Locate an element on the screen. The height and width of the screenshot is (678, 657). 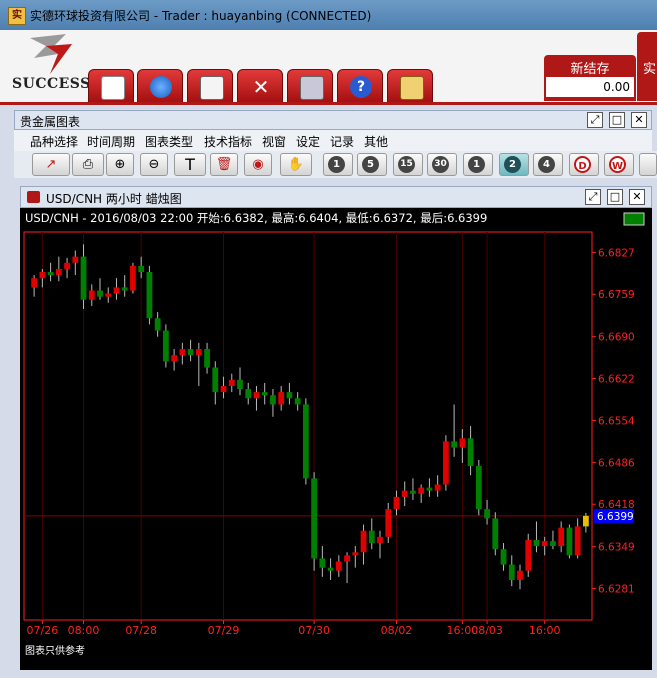
zoom-in-button: ⊕ is located at coordinates (120, 164).